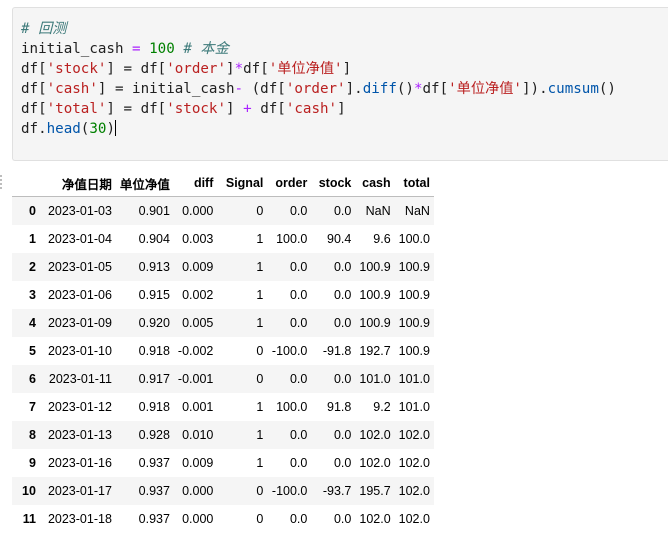 The width and height of the screenshot is (668, 533). I want to click on table-cell: NaN, so click(374, 211).